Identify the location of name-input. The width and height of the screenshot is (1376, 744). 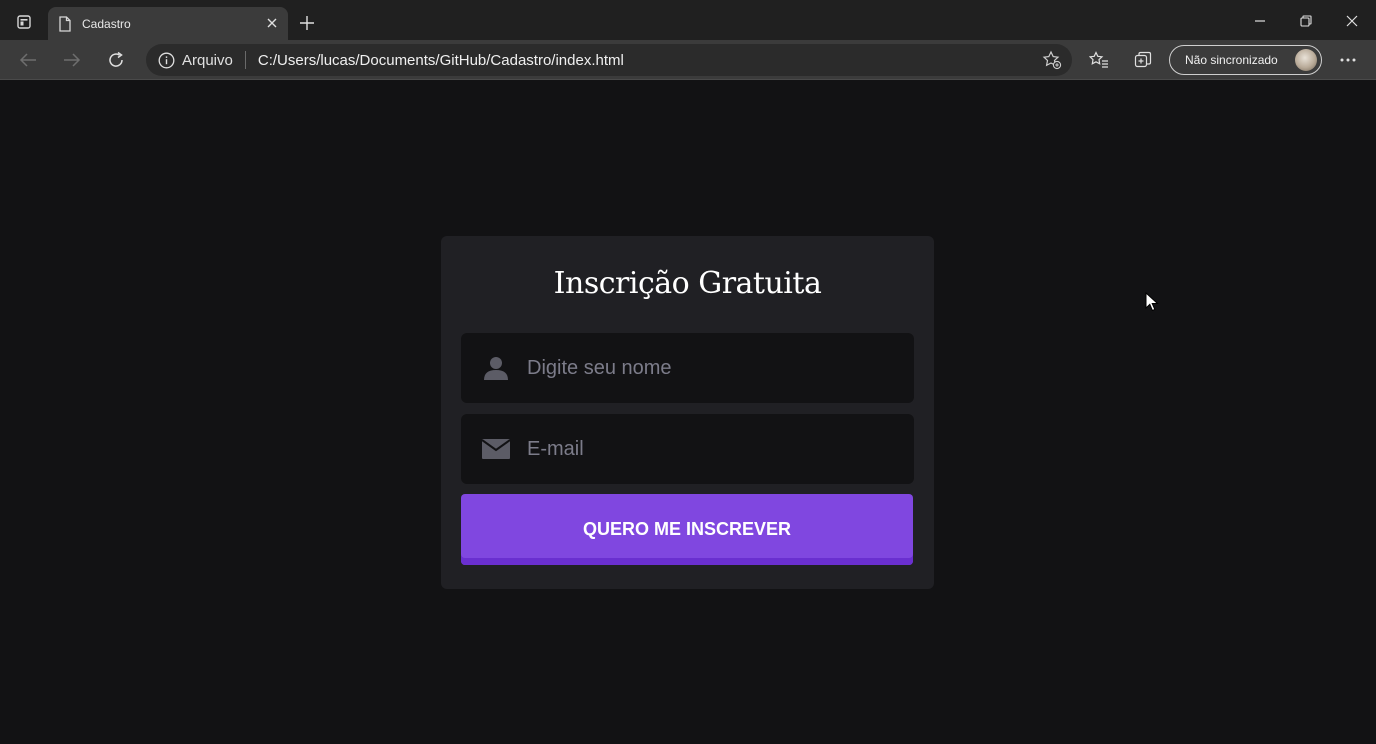
(707, 368).